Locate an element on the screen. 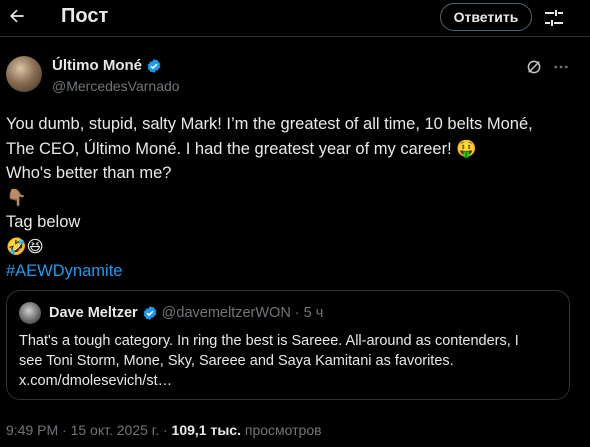 The width and height of the screenshot is (590, 447). back-arrow-icon is located at coordinates (17, 16).